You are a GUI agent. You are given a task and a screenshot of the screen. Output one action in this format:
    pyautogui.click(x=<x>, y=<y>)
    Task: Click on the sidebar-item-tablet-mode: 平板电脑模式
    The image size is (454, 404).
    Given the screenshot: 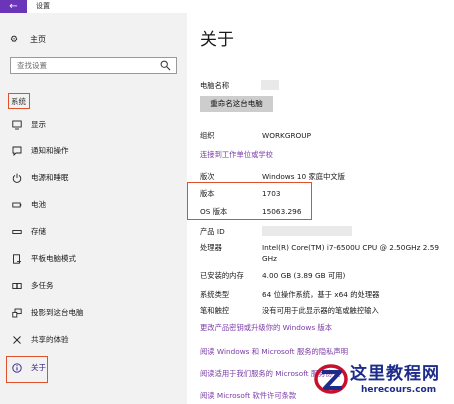 What is the action you would take?
    pyautogui.click(x=93, y=259)
    